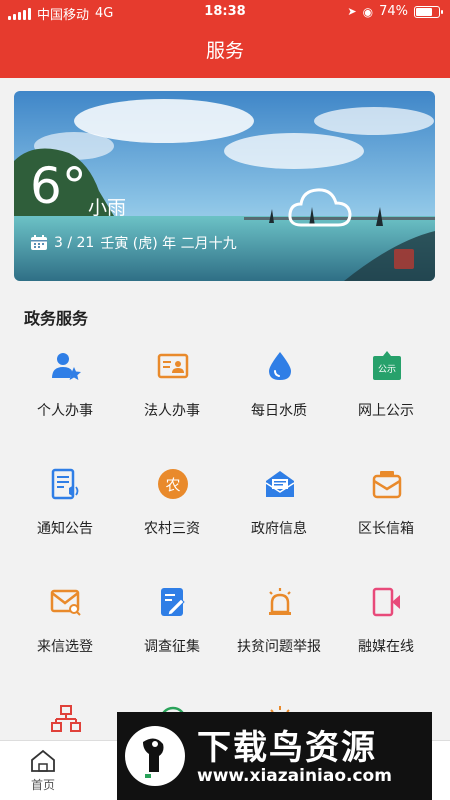 This screenshot has height=800, width=450. I want to click on announcement-icon, so click(65, 484).